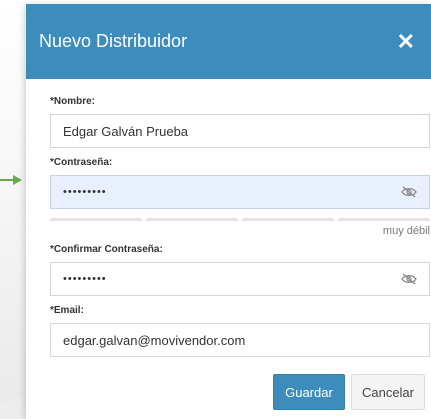  I want to click on confirmar-label: *Confirmar Contraseña:, so click(106, 249).